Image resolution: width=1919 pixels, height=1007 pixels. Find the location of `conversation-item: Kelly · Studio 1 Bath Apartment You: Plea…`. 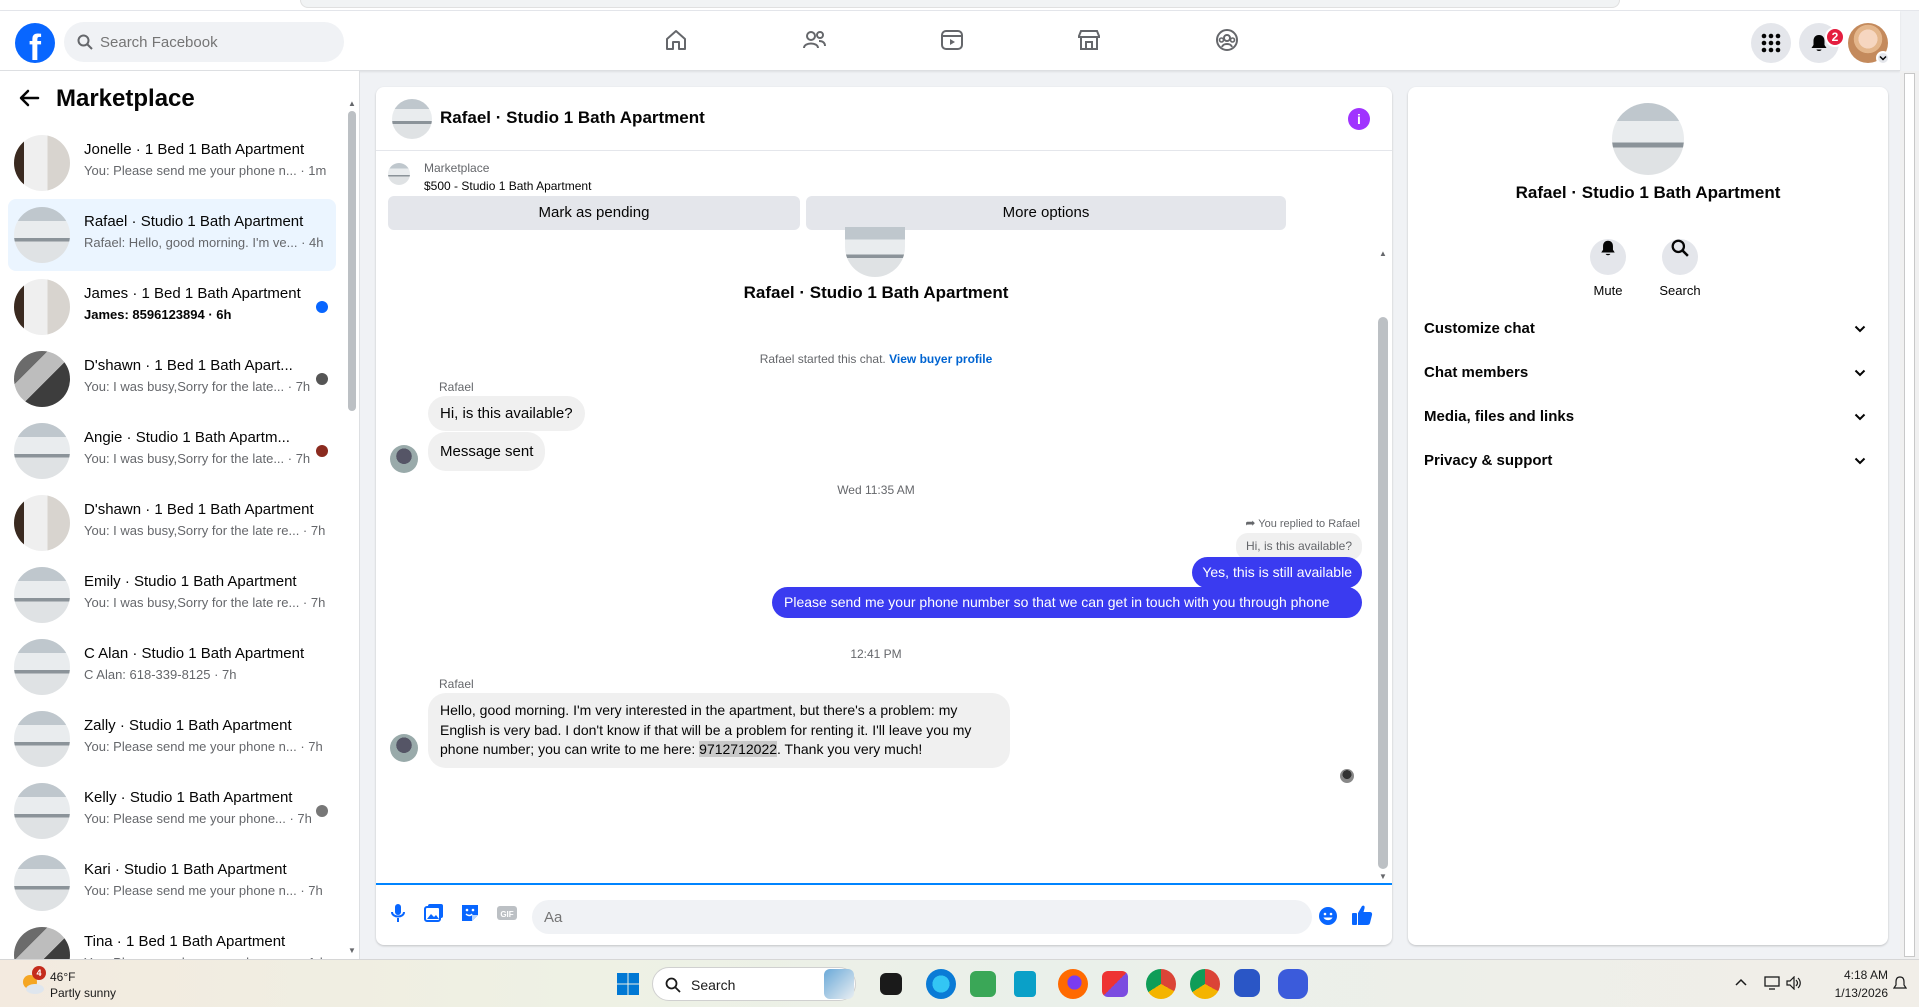

conversation-item: Kelly · Studio 1 Bath Apartment You: Plea… is located at coordinates (172, 811).